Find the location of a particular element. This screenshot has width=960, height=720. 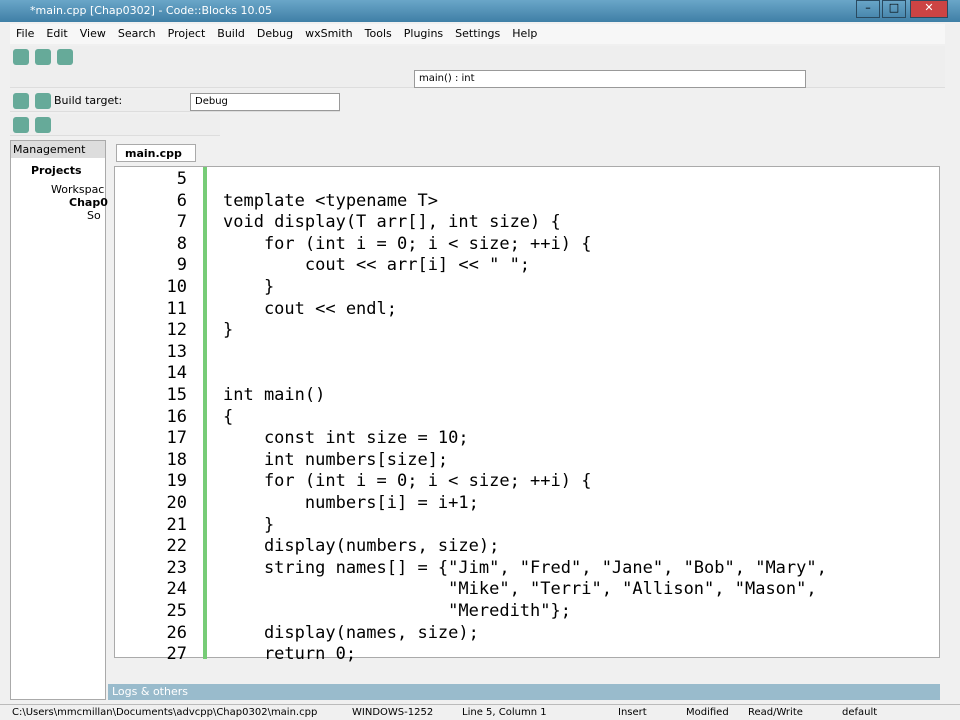

line-number: 10 is located at coordinates (176, 287).